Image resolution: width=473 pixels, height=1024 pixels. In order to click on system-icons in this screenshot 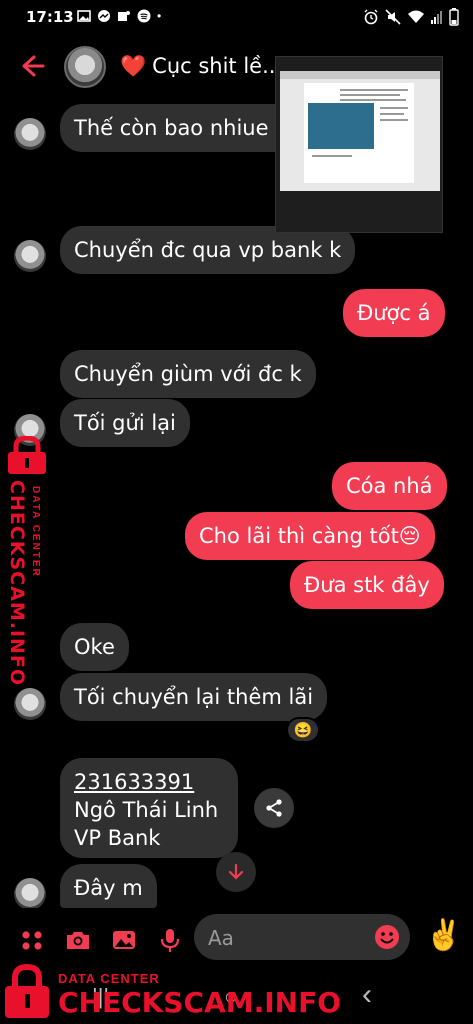, I will do `click(411, 17)`.